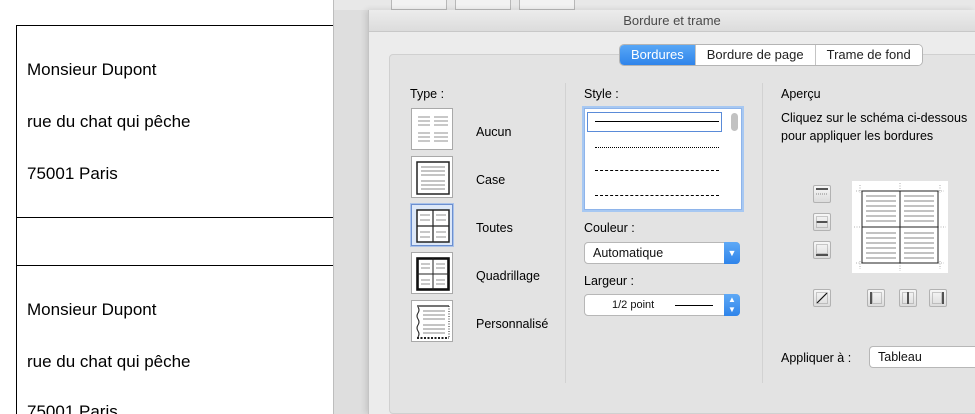  What do you see at coordinates (491, 180) in the screenshot?
I see `type-box-label: Case` at bounding box center [491, 180].